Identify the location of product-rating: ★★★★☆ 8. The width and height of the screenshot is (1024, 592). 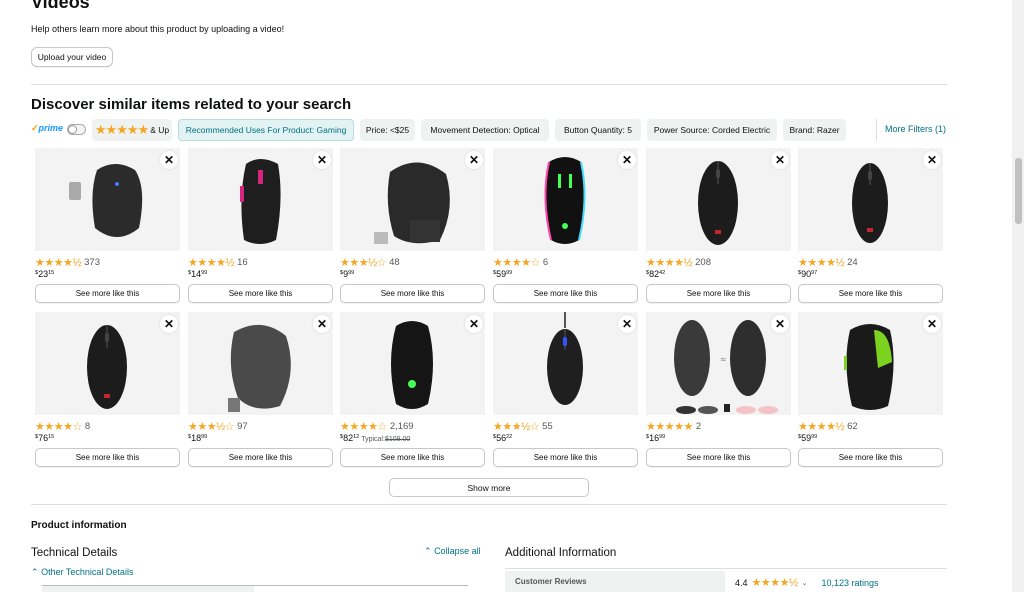
(62, 426).